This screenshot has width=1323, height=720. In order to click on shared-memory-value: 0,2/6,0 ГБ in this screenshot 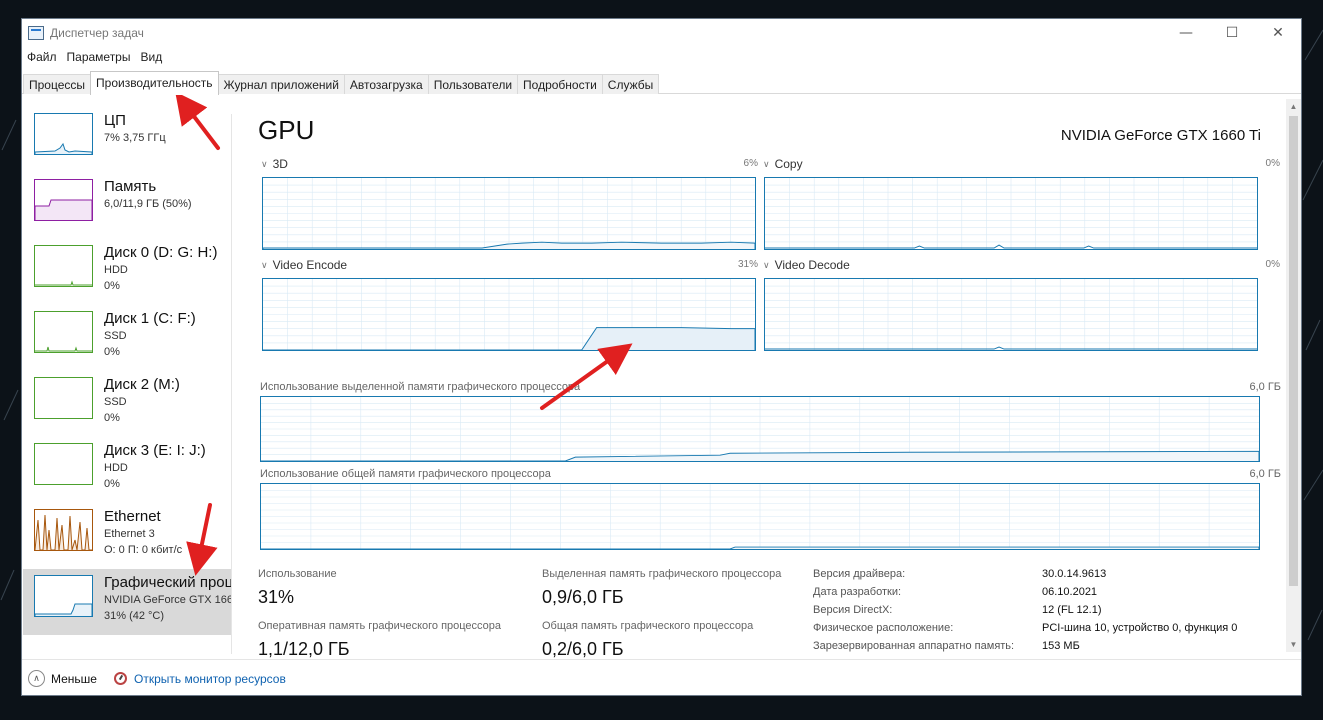, I will do `click(583, 649)`.